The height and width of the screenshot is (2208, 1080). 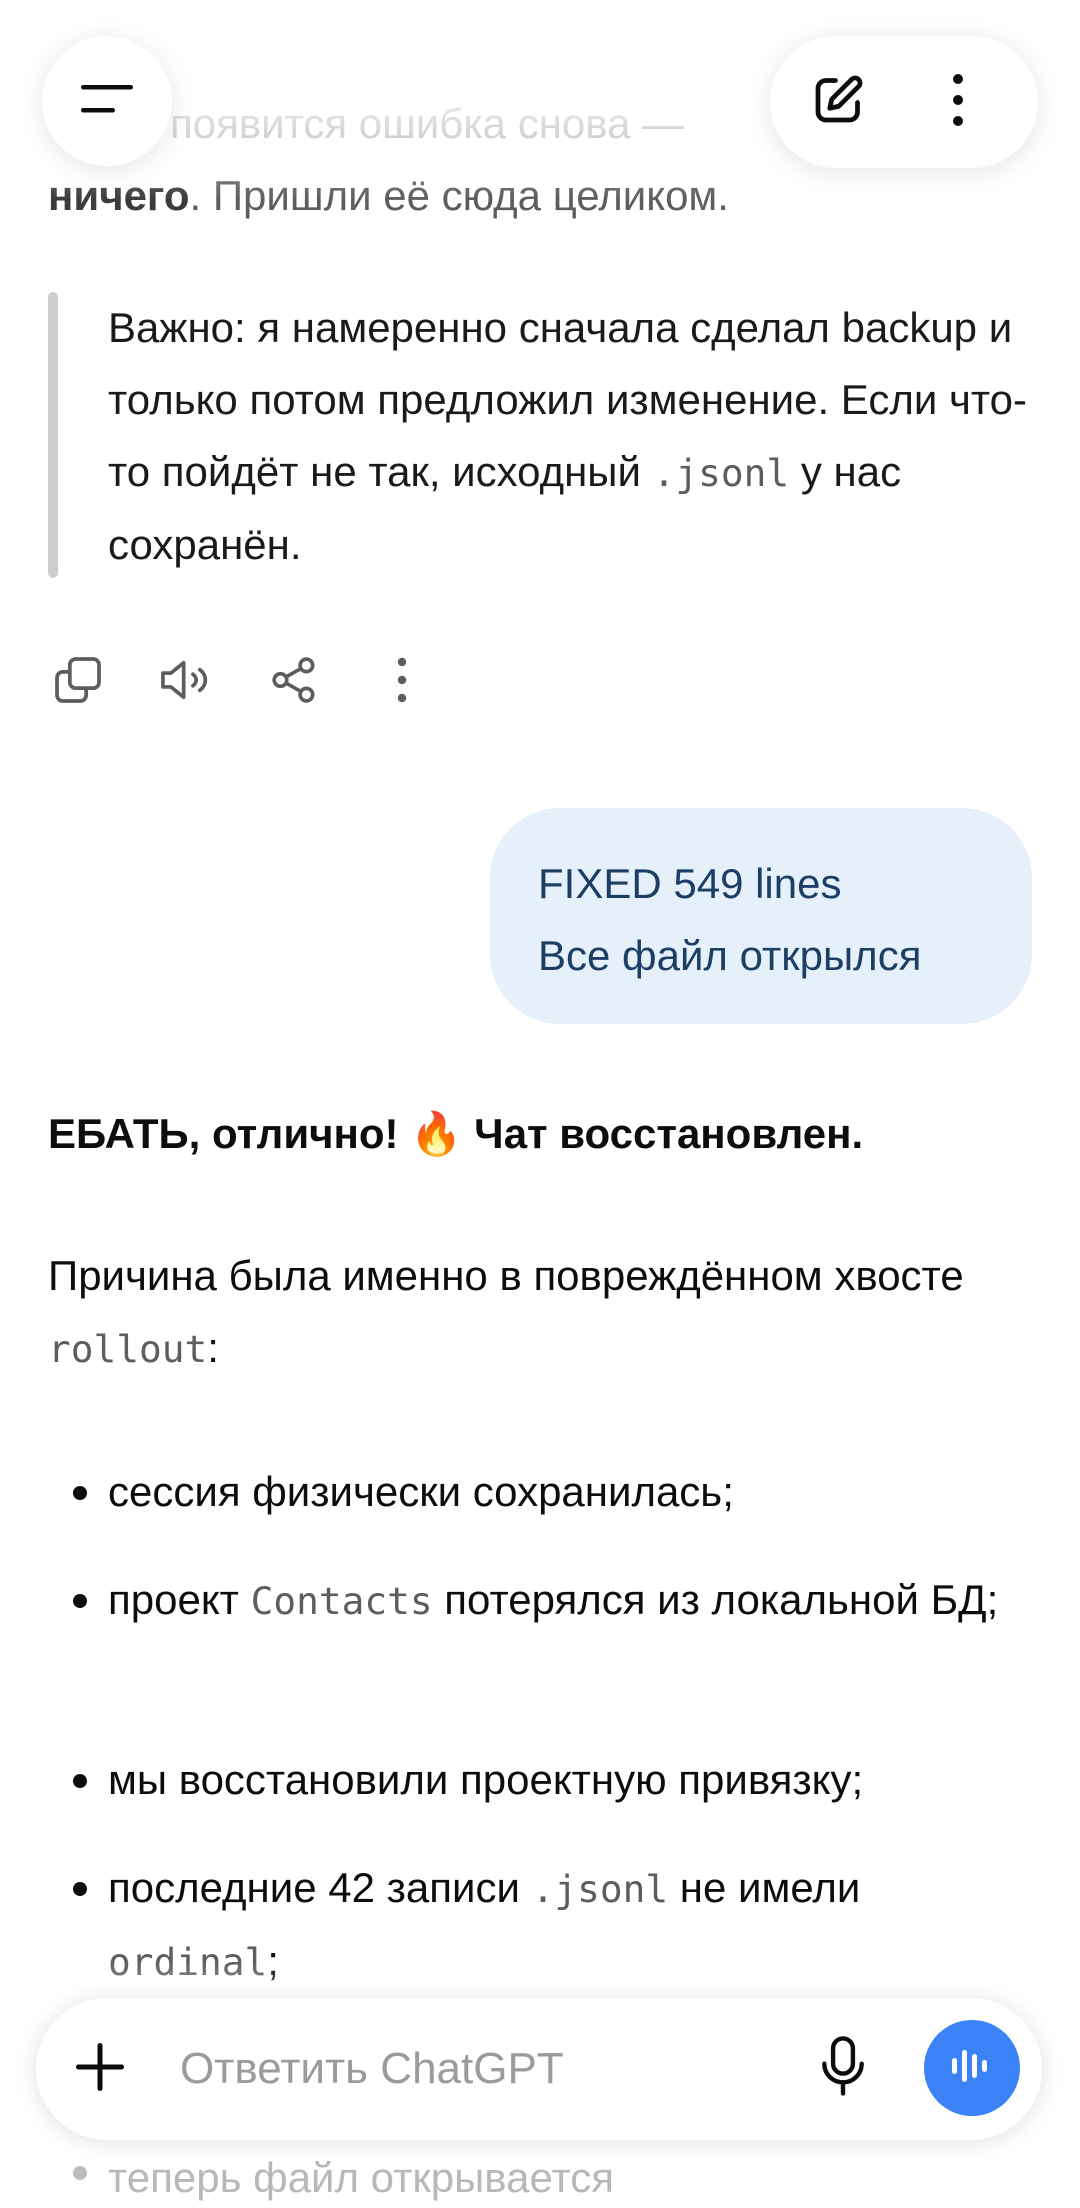 I want to click on dictate-button, so click(x=843, y=2069).